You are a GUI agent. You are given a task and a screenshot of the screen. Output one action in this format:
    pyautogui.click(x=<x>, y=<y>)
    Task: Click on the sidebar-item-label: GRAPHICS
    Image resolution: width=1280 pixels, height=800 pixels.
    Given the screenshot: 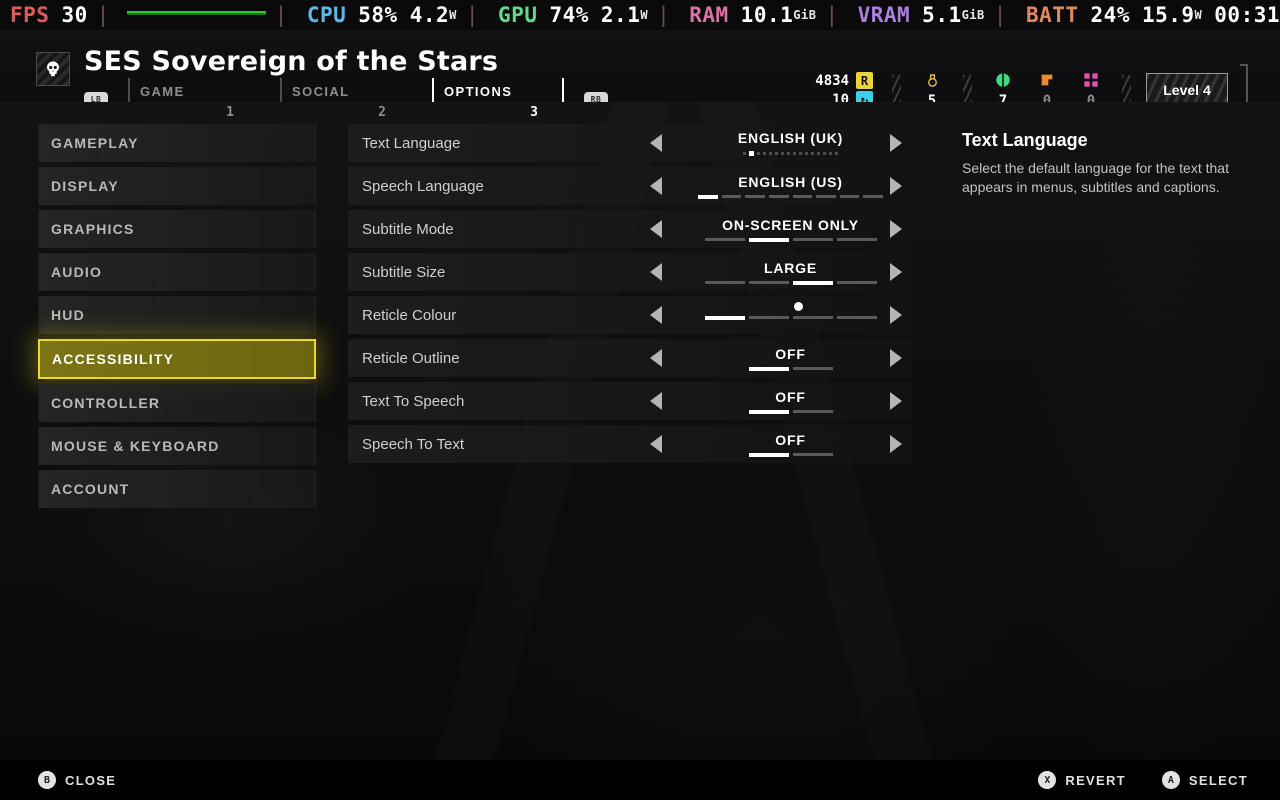 What is the action you would take?
    pyautogui.click(x=93, y=229)
    